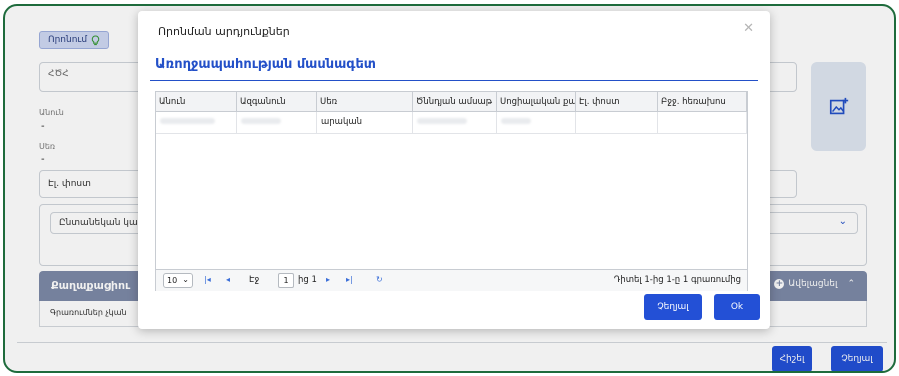 This screenshot has height=376, width=899. Describe the element at coordinates (277, 123) in the screenshot. I see `cell-last-name` at that location.